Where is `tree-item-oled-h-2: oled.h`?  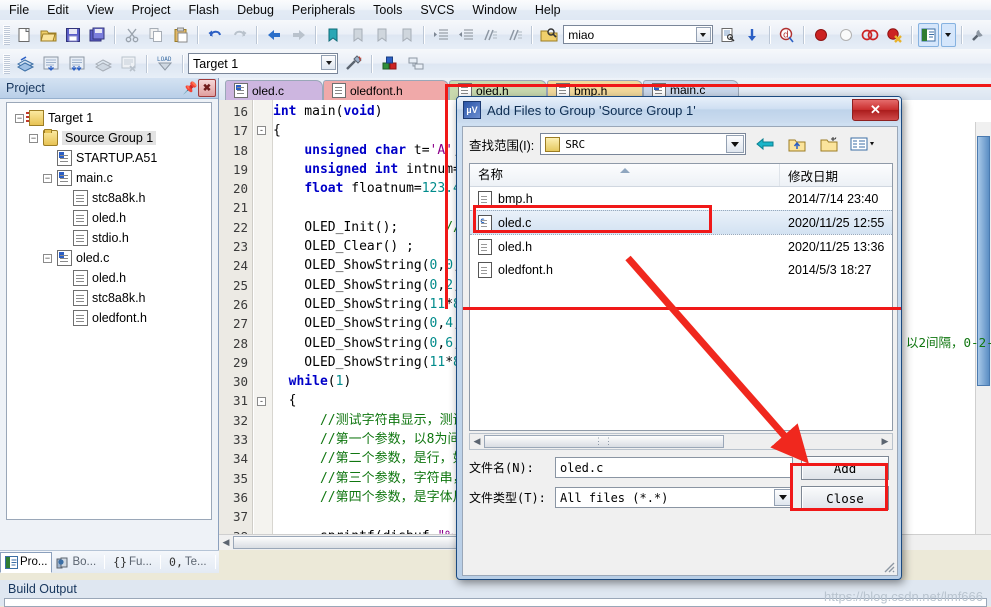
tree-item-oled-h-2: oled.h is located at coordinates (109, 278).